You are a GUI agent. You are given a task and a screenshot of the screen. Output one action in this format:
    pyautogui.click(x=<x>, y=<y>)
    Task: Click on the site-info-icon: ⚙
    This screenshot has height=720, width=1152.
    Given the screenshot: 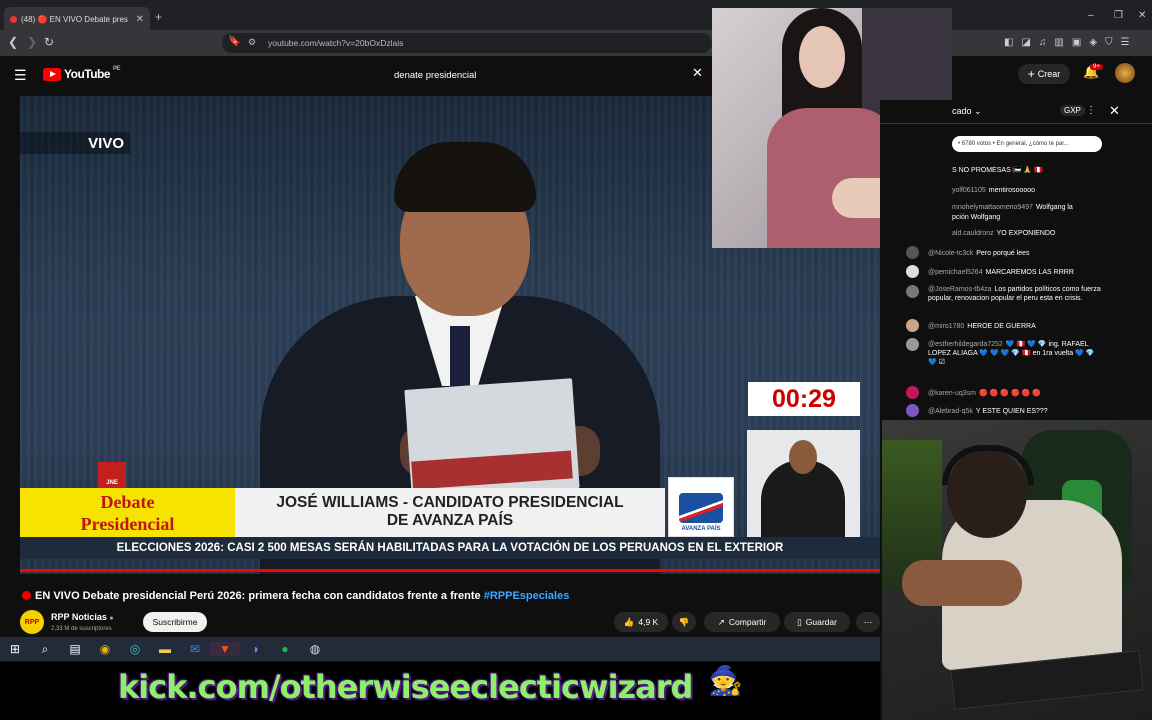 What is the action you would take?
    pyautogui.click(x=252, y=42)
    